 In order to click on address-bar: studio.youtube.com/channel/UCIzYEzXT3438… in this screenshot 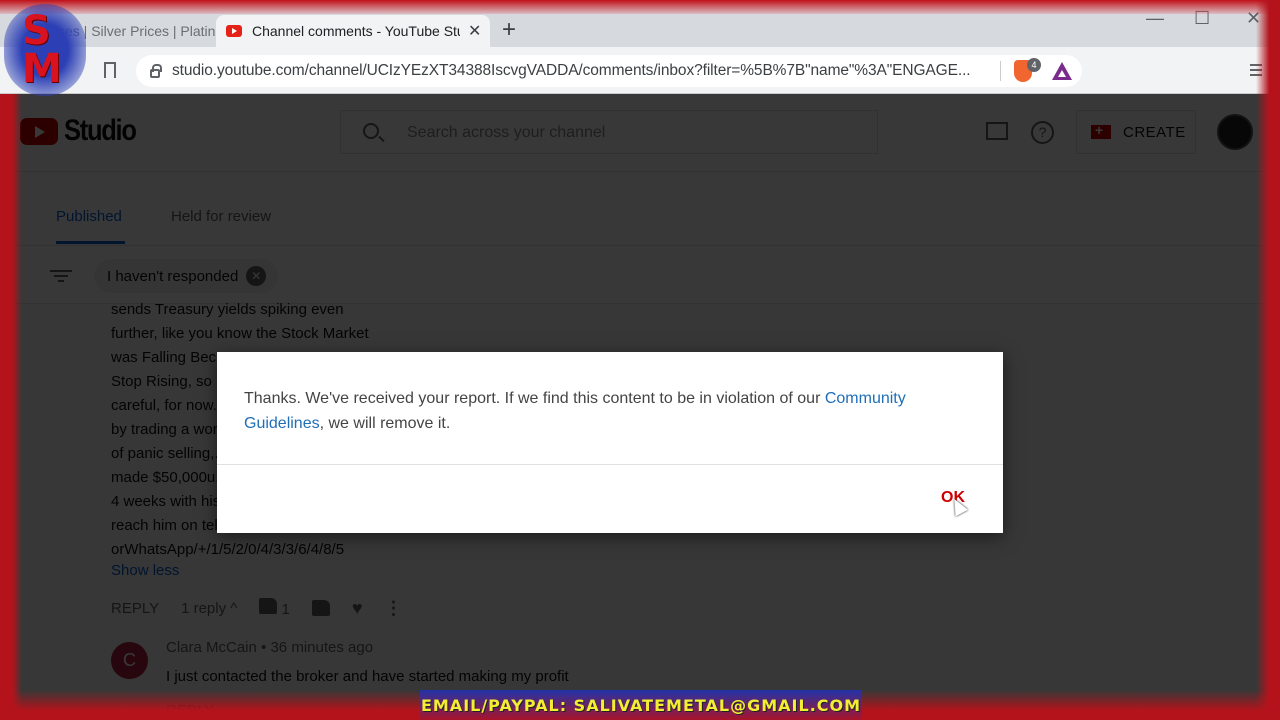, I will do `click(609, 71)`.